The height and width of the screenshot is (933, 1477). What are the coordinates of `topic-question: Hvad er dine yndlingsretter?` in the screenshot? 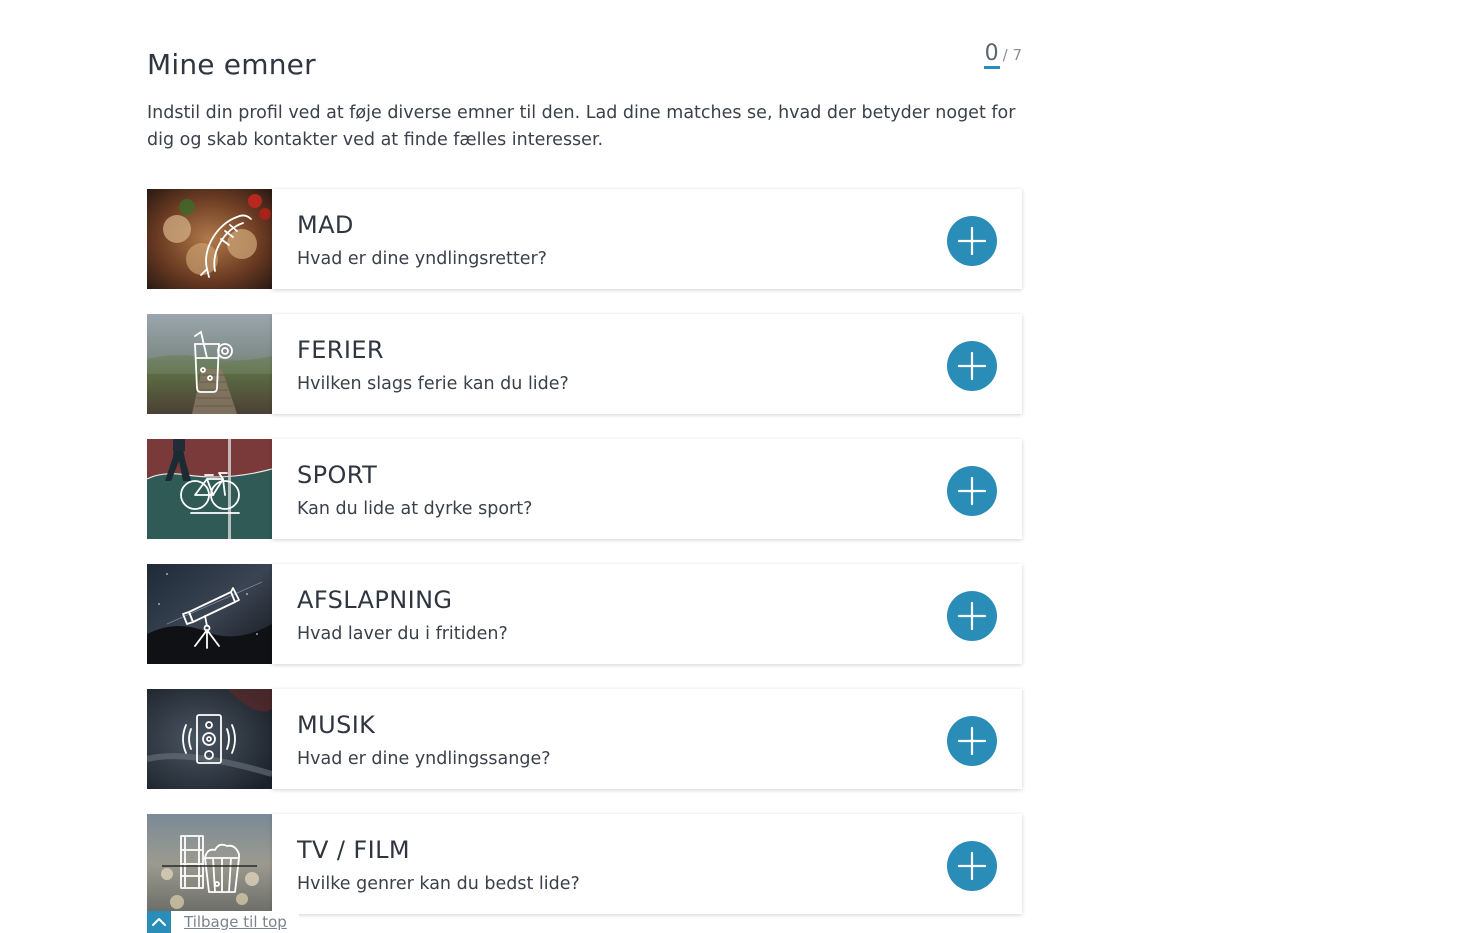 It's located at (422, 259).